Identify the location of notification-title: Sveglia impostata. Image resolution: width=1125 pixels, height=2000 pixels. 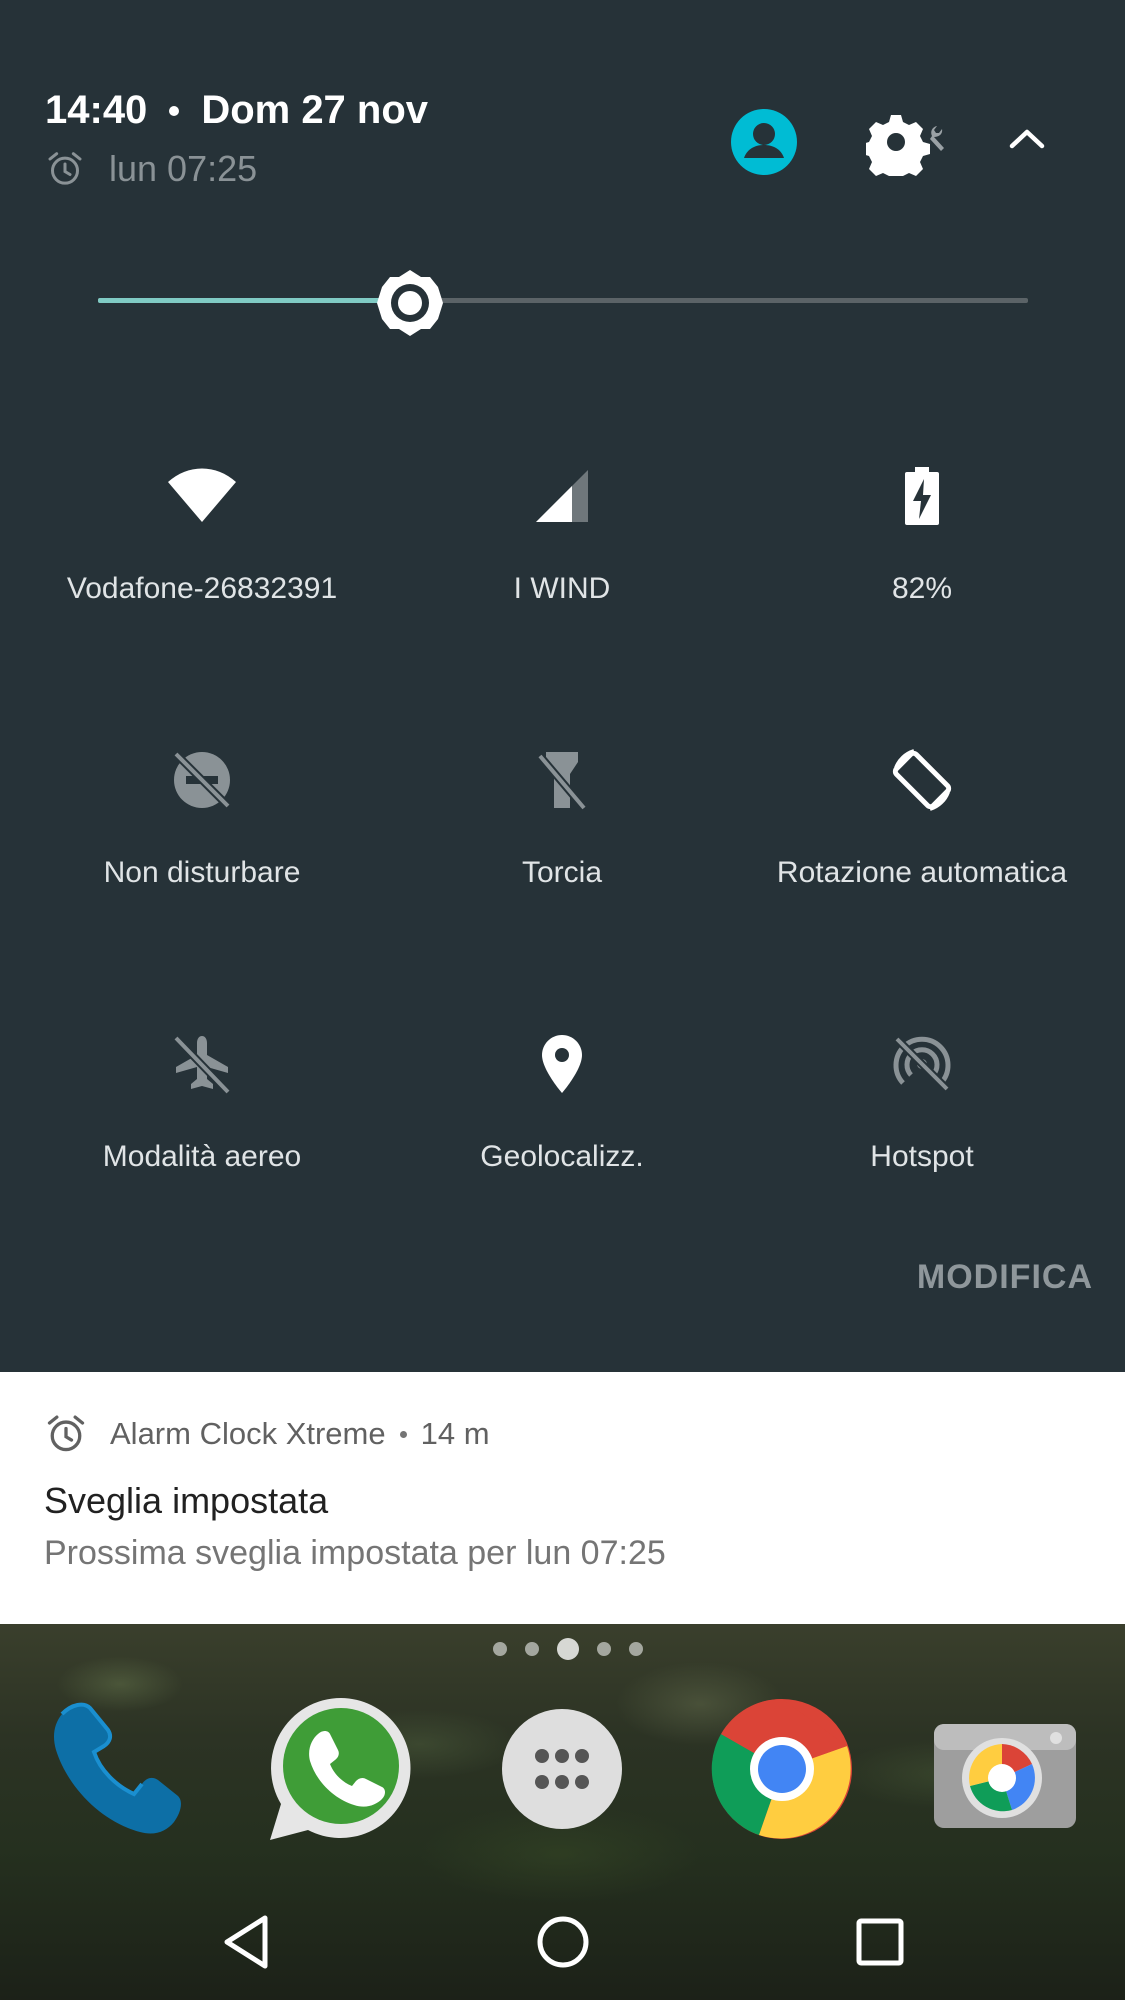
(186, 1500).